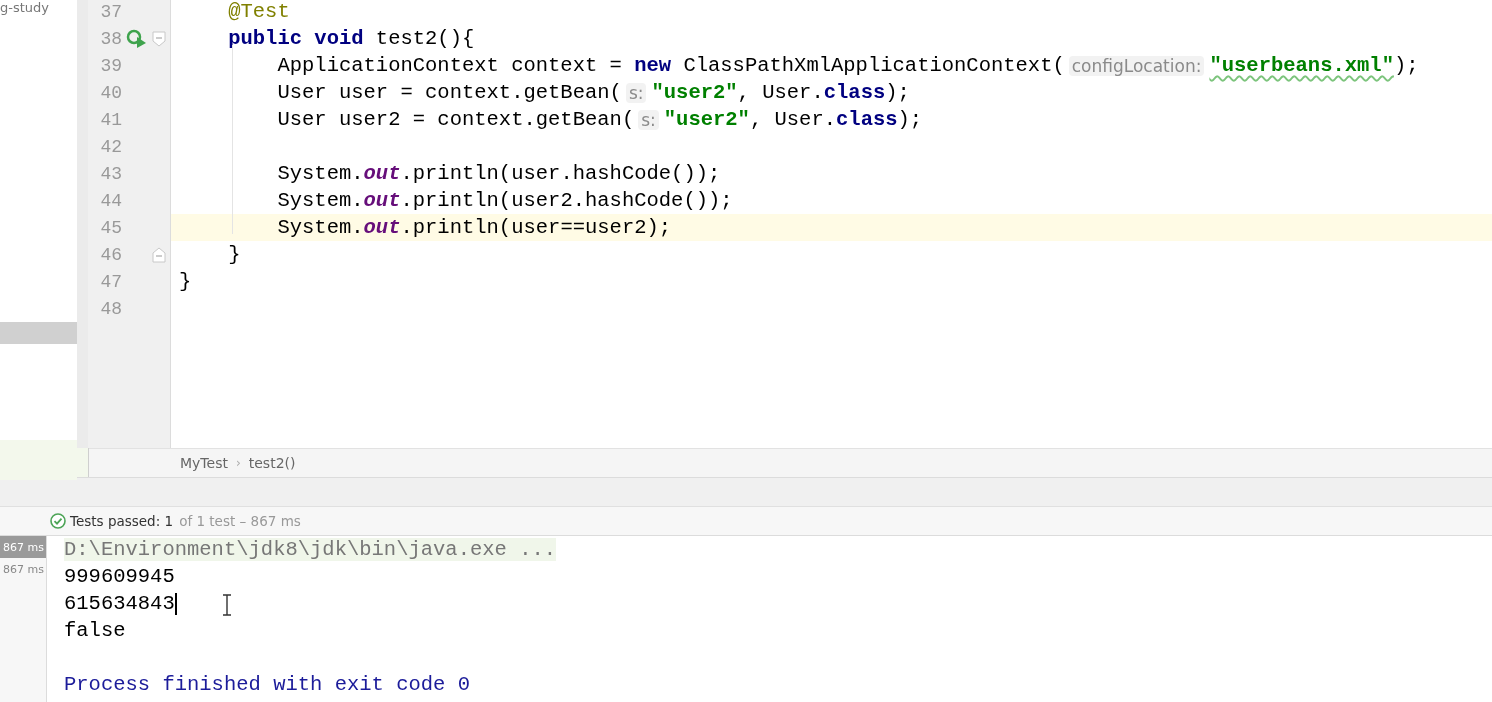 The width and height of the screenshot is (1492, 702). What do you see at coordinates (119, 576) in the screenshot?
I see `console-line: 999609945` at bounding box center [119, 576].